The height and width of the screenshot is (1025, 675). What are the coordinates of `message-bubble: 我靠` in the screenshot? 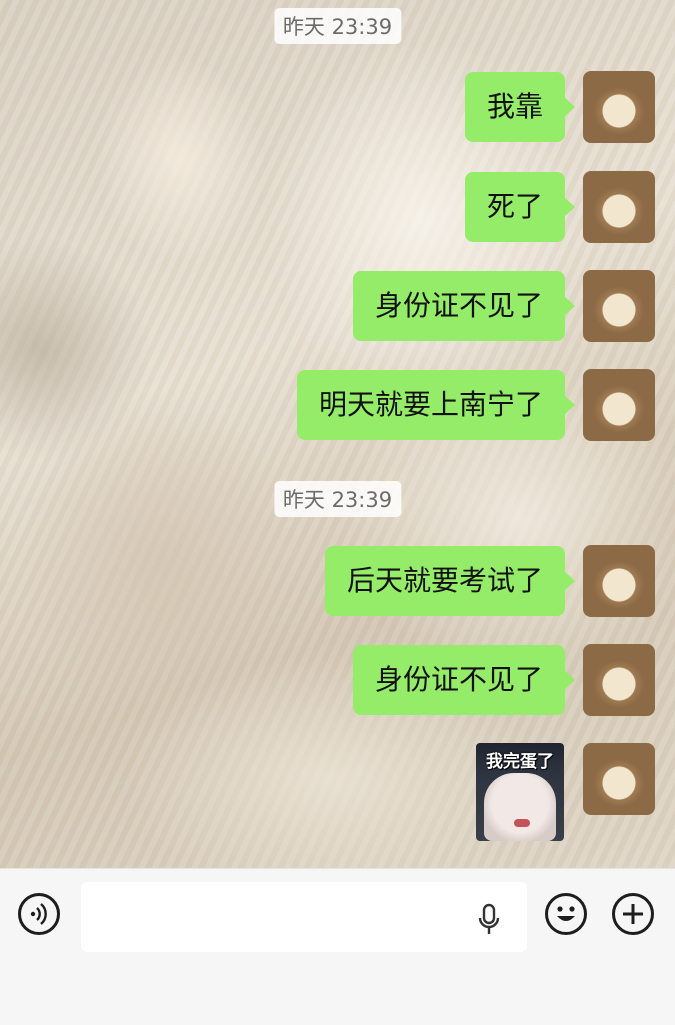 It's located at (520, 107).